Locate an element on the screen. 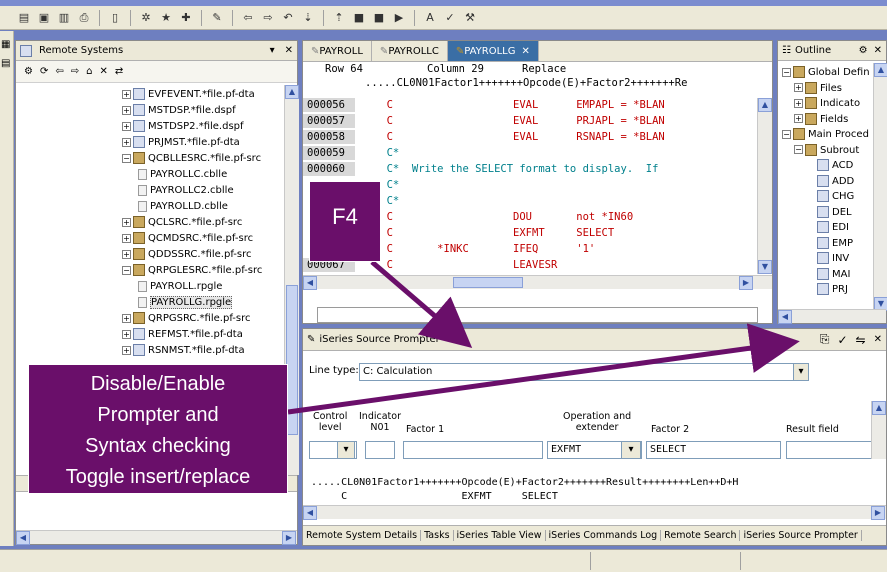  f4-callout: F4 is located at coordinates (345, 221).